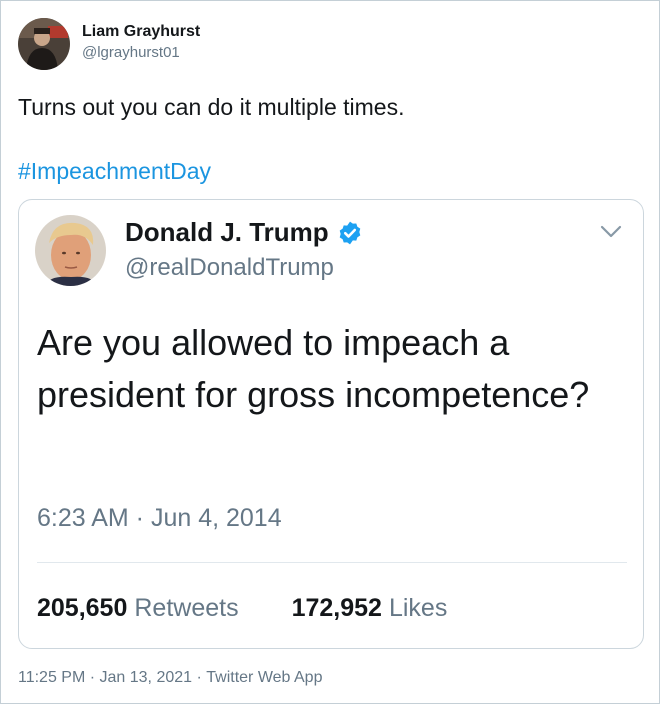 This screenshot has width=660, height=704. What do you see at coordinates (229, 268) in the screenshot?
I see `quoted-author-handle: @realDonaldTrump` at bounding box center [229, 268].